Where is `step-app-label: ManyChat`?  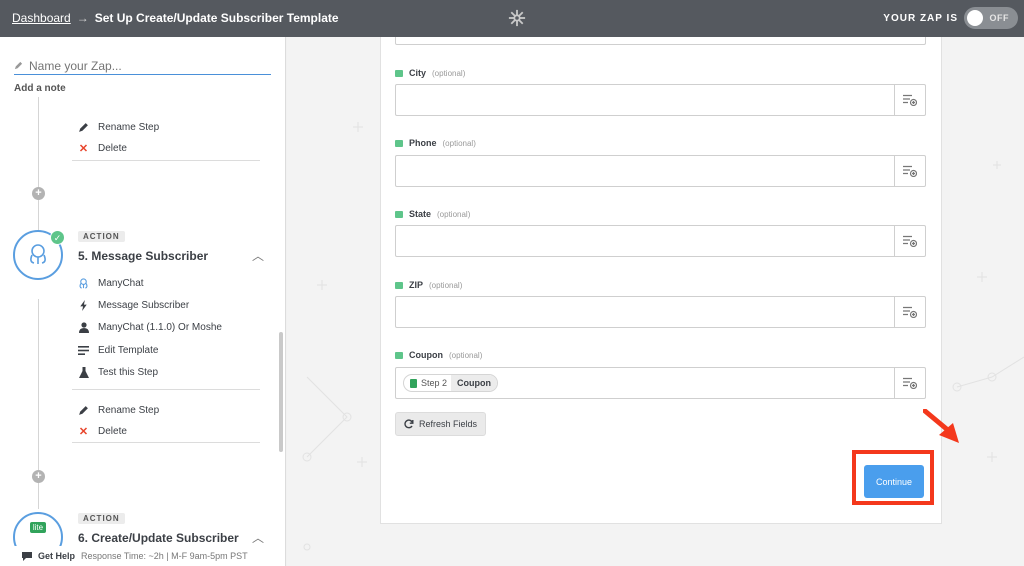 step-app-label: ManyChat is located at coordinates (121, 283).